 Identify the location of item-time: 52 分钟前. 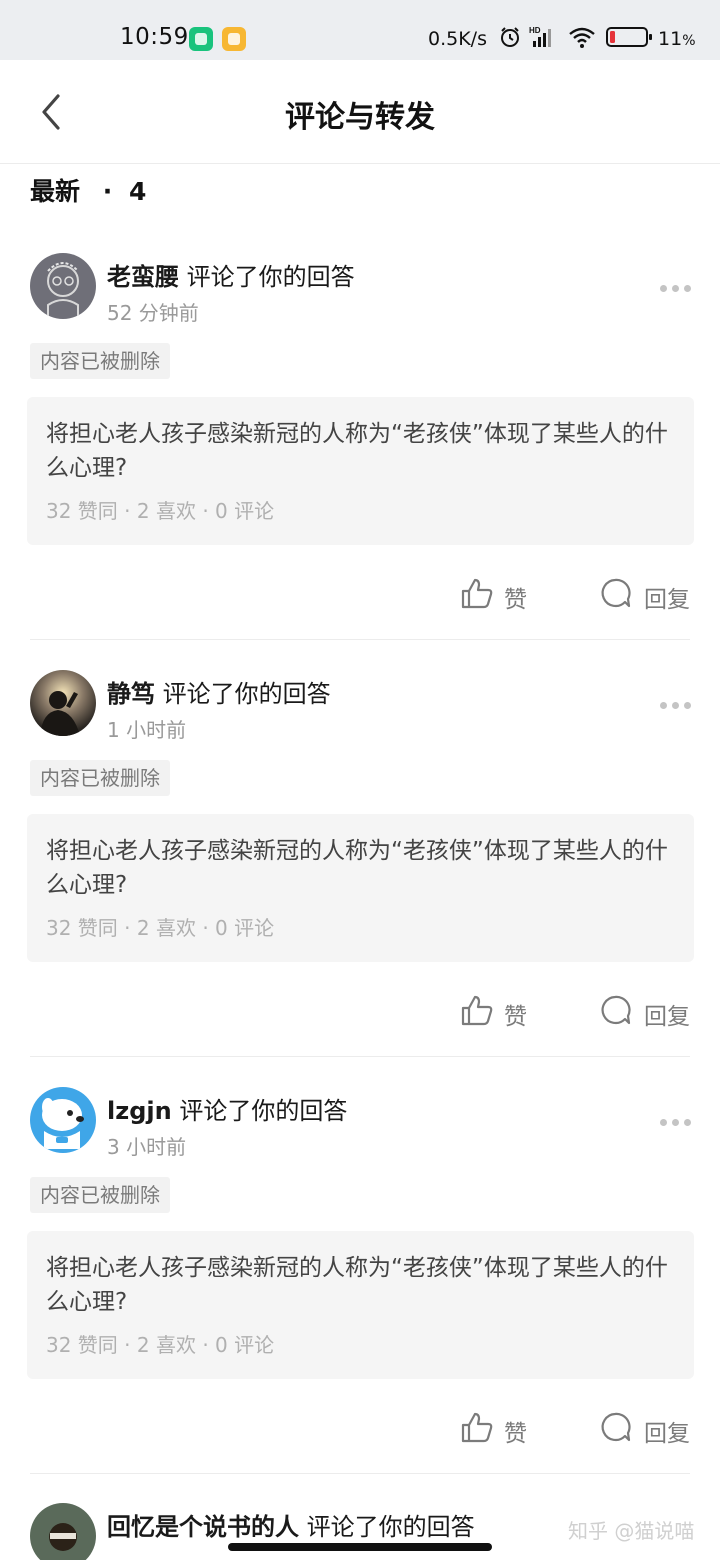
(153, 313).